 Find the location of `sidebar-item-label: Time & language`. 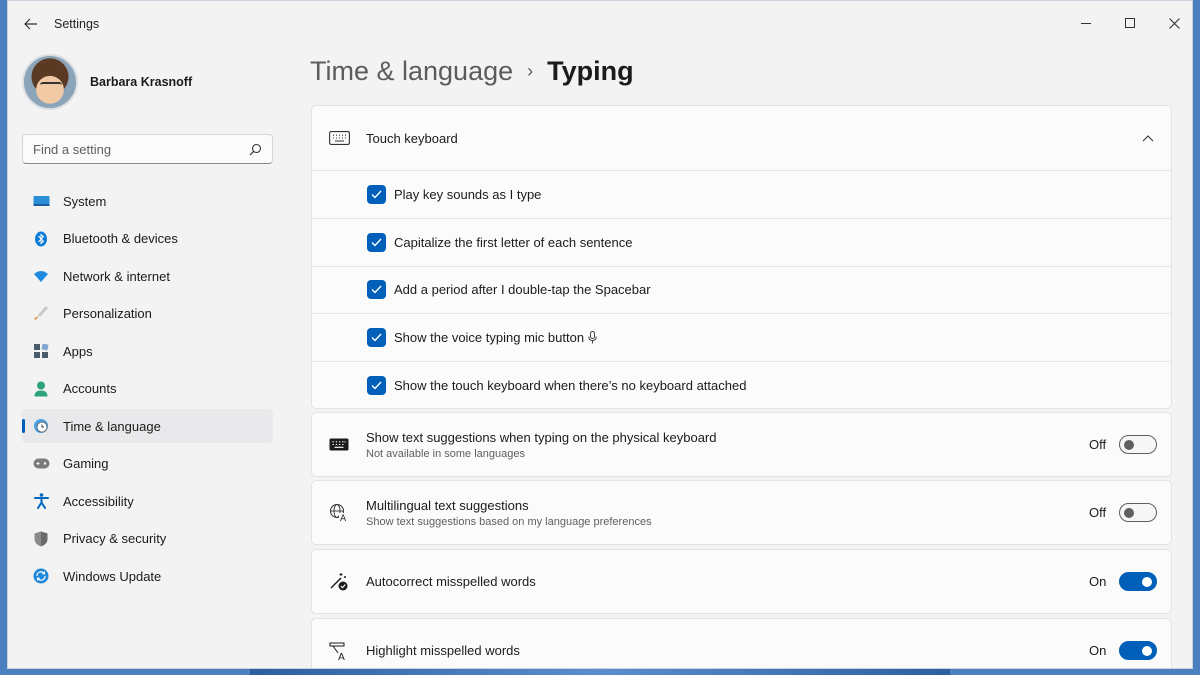

sidebar-item-label: Time & language is located at coordinates (112, 426).